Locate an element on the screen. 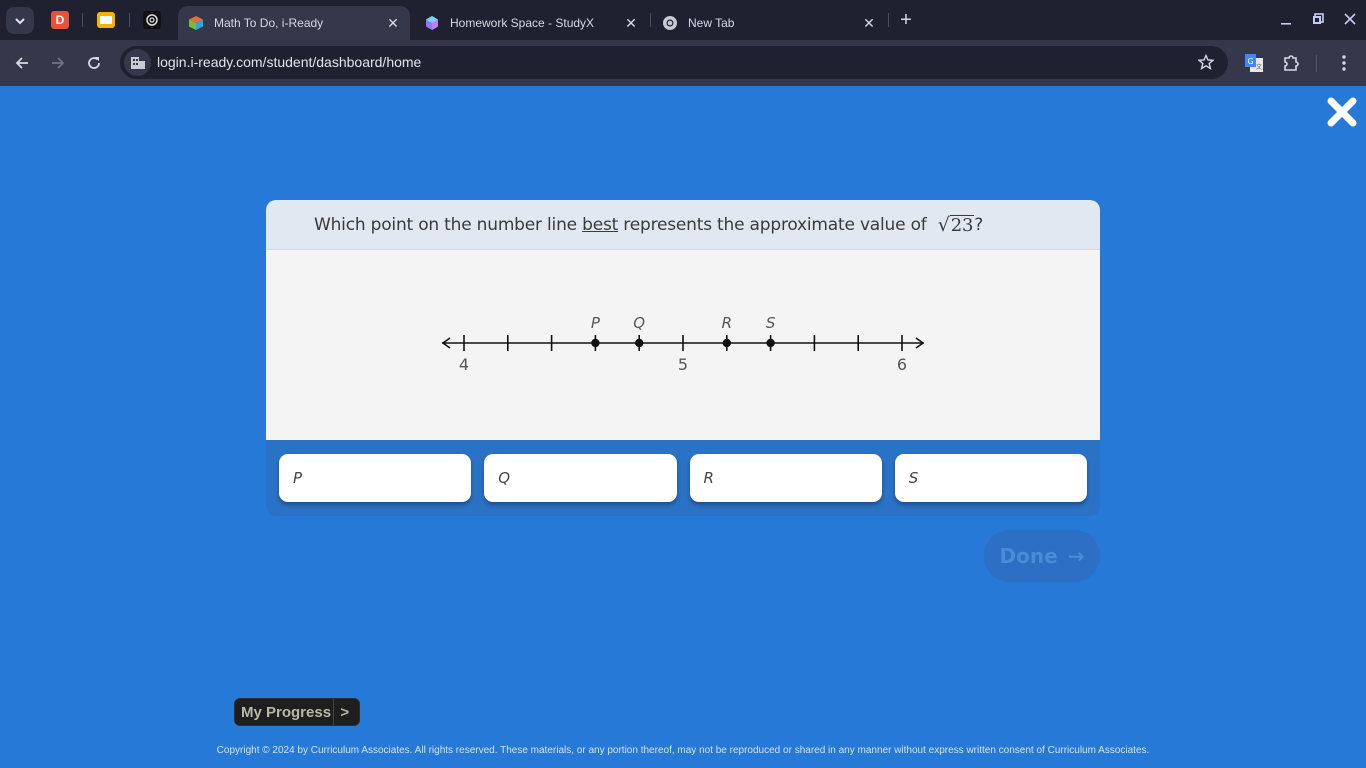  chatgpt-icon is located at coordinates (152, 20).